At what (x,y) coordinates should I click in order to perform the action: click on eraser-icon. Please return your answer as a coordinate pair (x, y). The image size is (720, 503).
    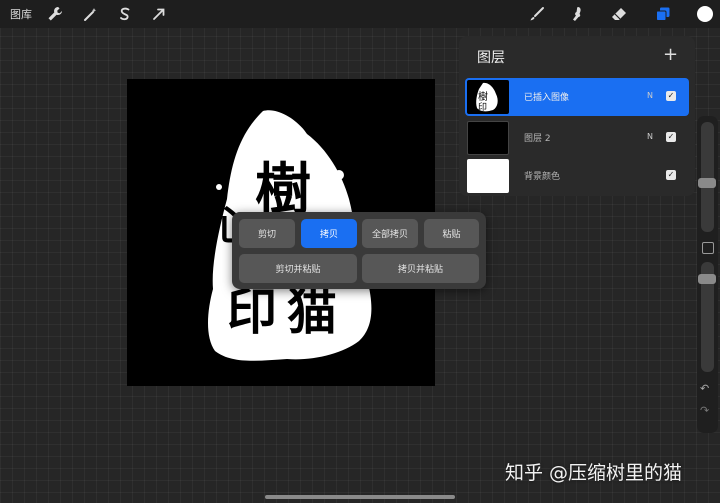
    Looking at the image, I should click on (619, 14).